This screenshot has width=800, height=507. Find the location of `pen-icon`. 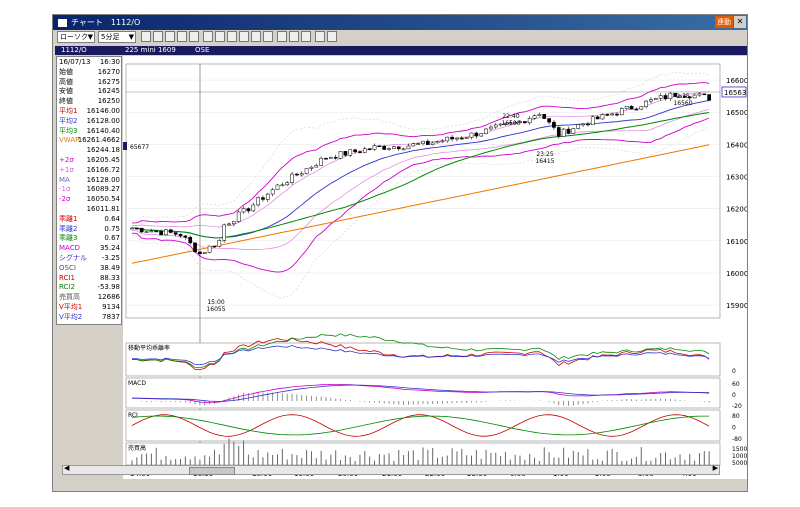

pen-icon is located at coordinates (282, 36).